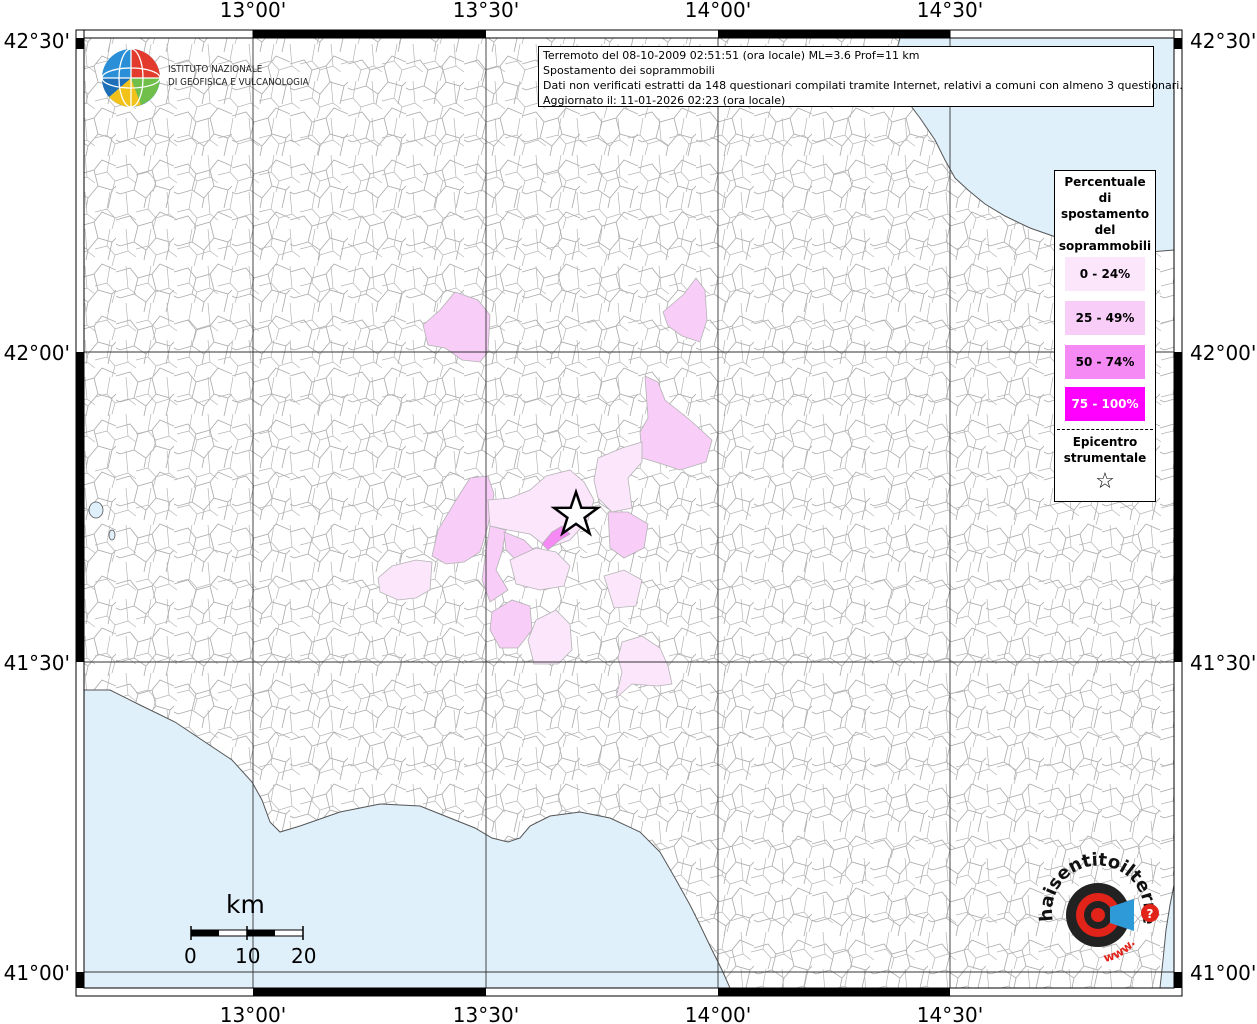 The height and width of the screenshot is (1024, 1257). Describe the element at coordinates (1105, 362) in the screenshot. I see `legend-class-50-74: 50 - 74%` at that location.